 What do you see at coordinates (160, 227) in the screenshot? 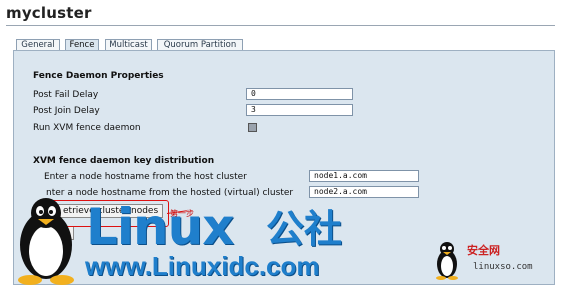
I see `linux-logo-text: Linux` at bounding box center [160, 227].